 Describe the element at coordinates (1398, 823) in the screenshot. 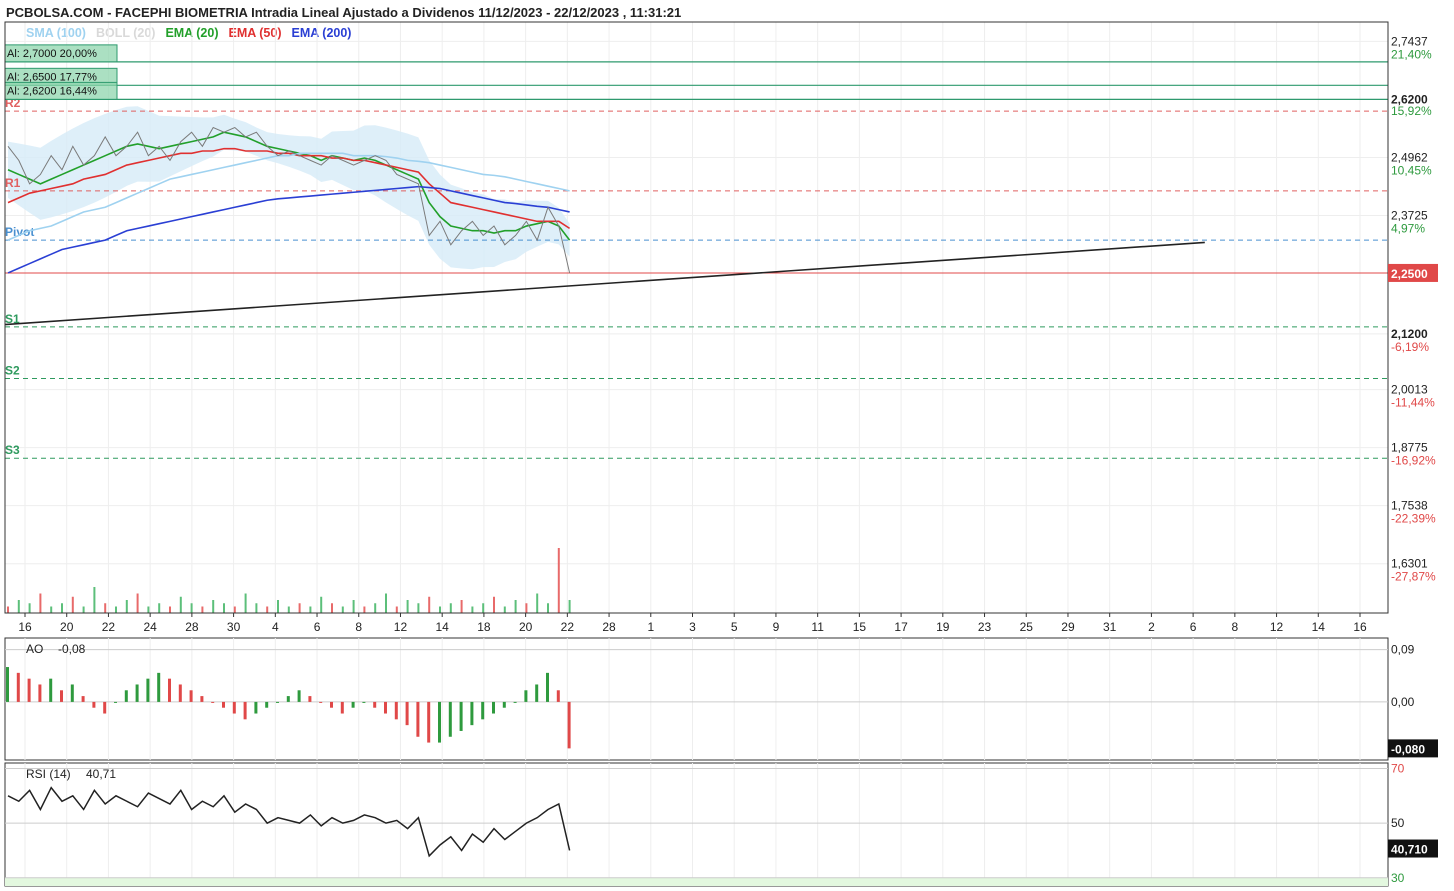

I see `oscillator-tick-label: 50` at that location.